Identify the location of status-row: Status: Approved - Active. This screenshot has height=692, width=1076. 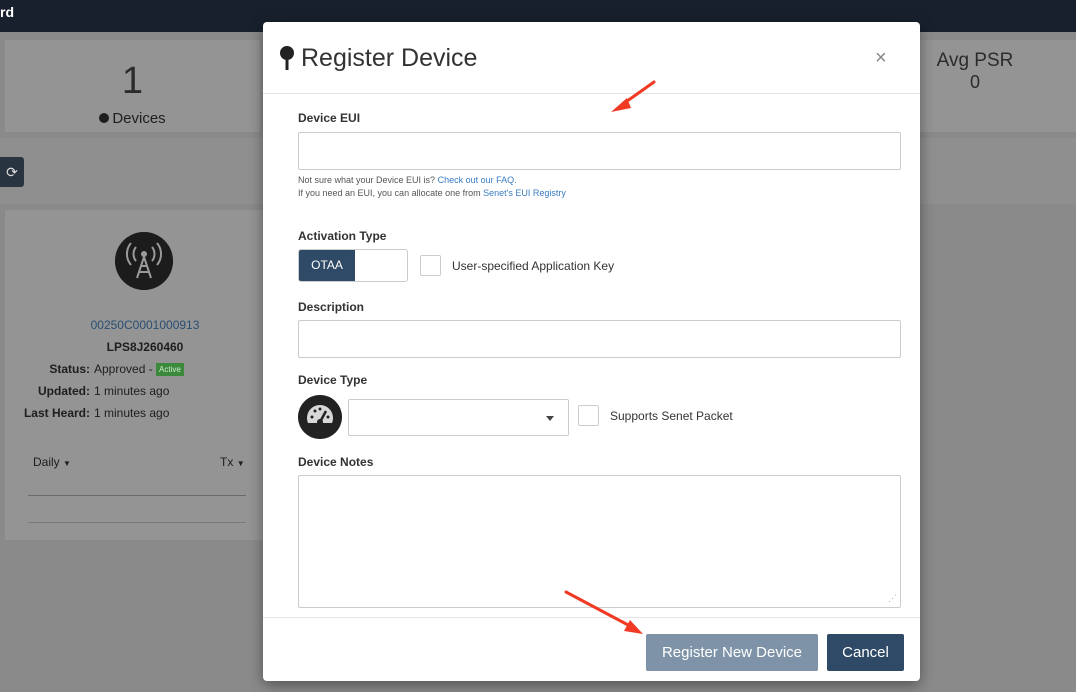
(94, 369).